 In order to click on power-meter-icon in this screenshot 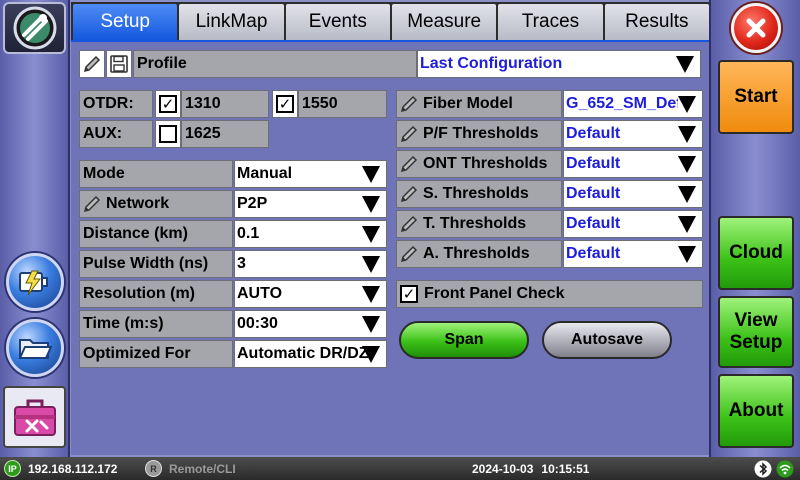, I will do `click(34, 282)`.